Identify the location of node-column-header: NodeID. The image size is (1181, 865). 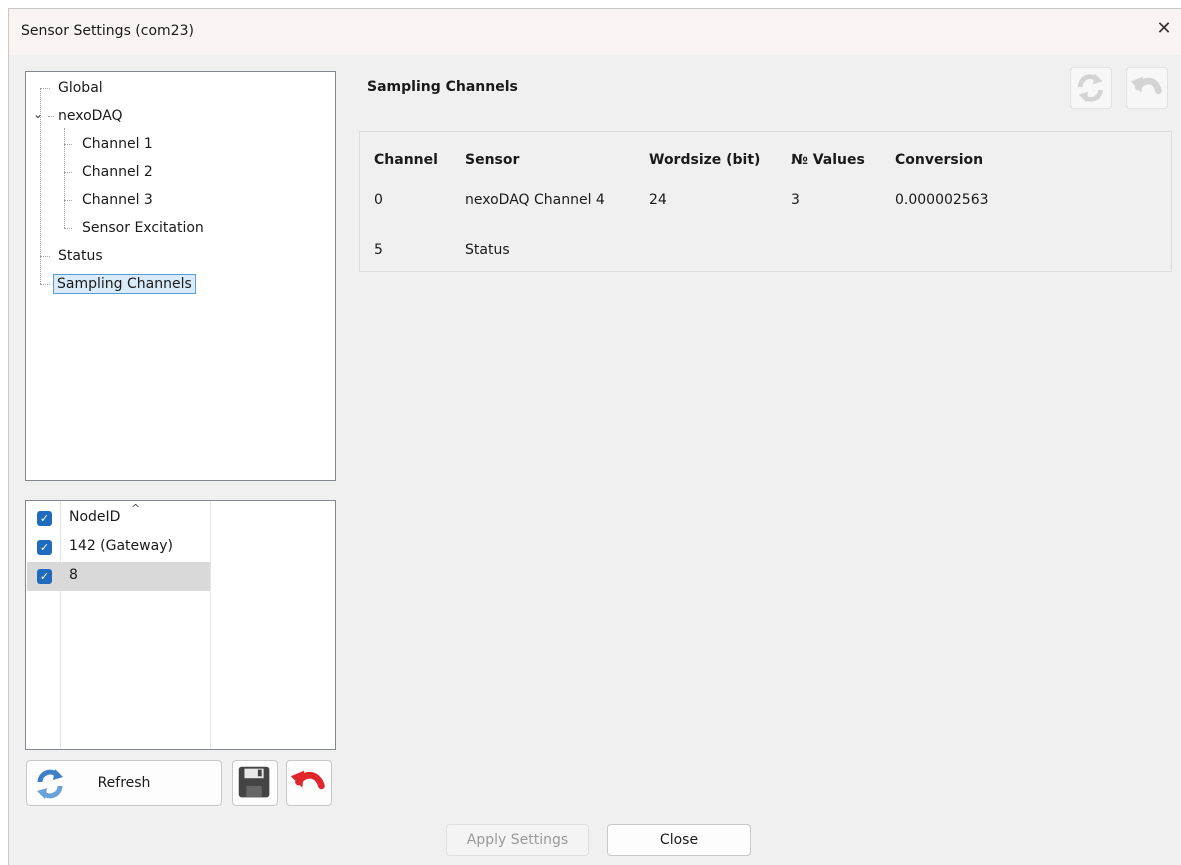
(95, 517).